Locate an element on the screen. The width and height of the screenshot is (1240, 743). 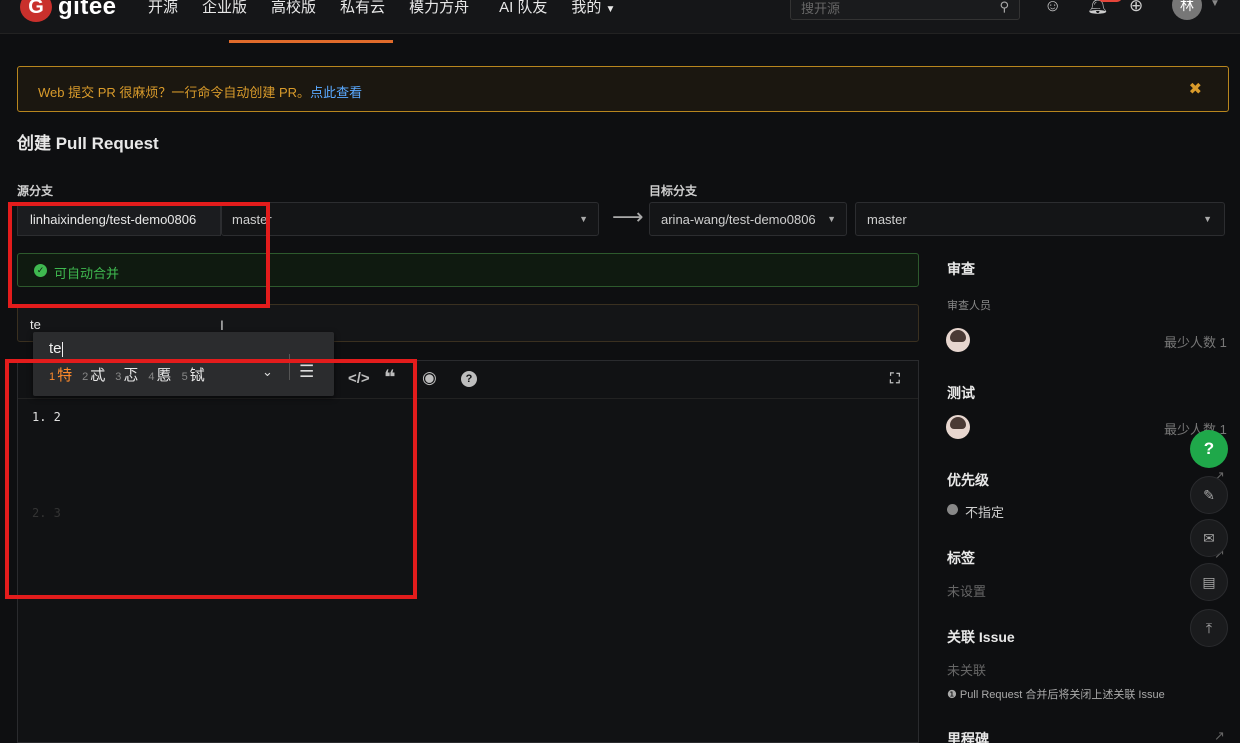
ime-composition: te is located at coordinates (56, 348).